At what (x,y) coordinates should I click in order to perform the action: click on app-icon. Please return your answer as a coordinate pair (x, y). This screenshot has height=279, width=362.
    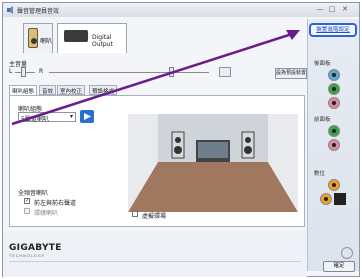
    Looking at the image, I should click on (10, 10).